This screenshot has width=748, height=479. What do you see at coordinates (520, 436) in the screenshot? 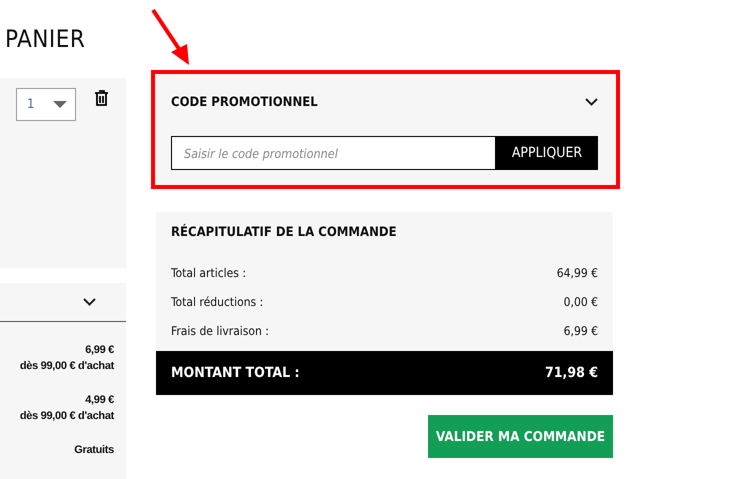
I see `submit-button: VALIDER MA COMMANDE` at bounding box center [520, 436].